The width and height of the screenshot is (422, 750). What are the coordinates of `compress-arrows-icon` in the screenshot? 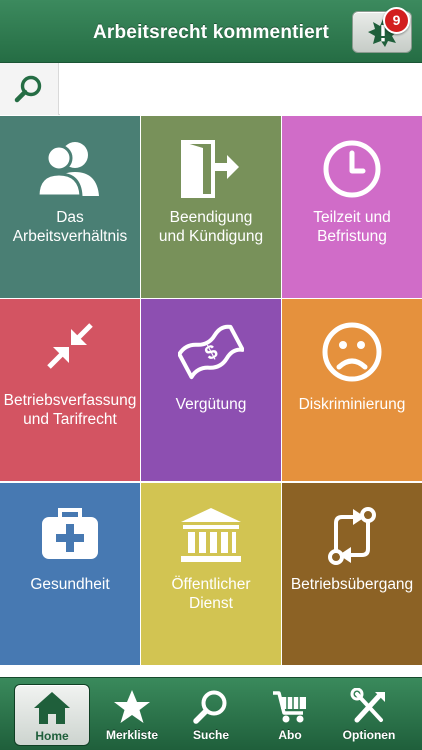 It's located at (70, 356).